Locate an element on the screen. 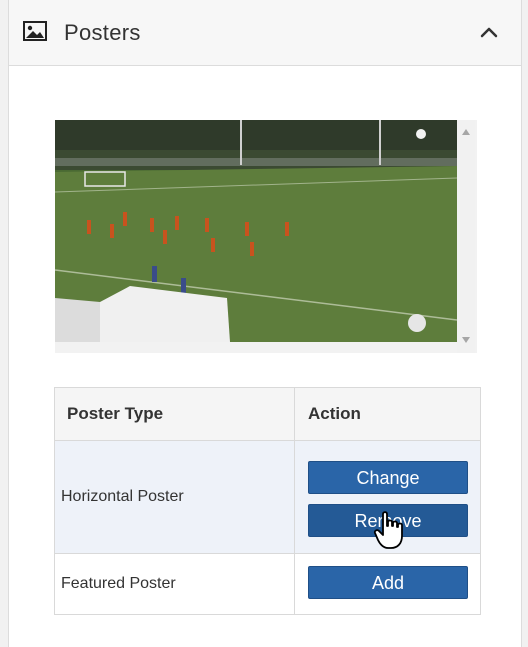  table-row: Horizontal Poster Change Remove is located at coordinates (267, 497).